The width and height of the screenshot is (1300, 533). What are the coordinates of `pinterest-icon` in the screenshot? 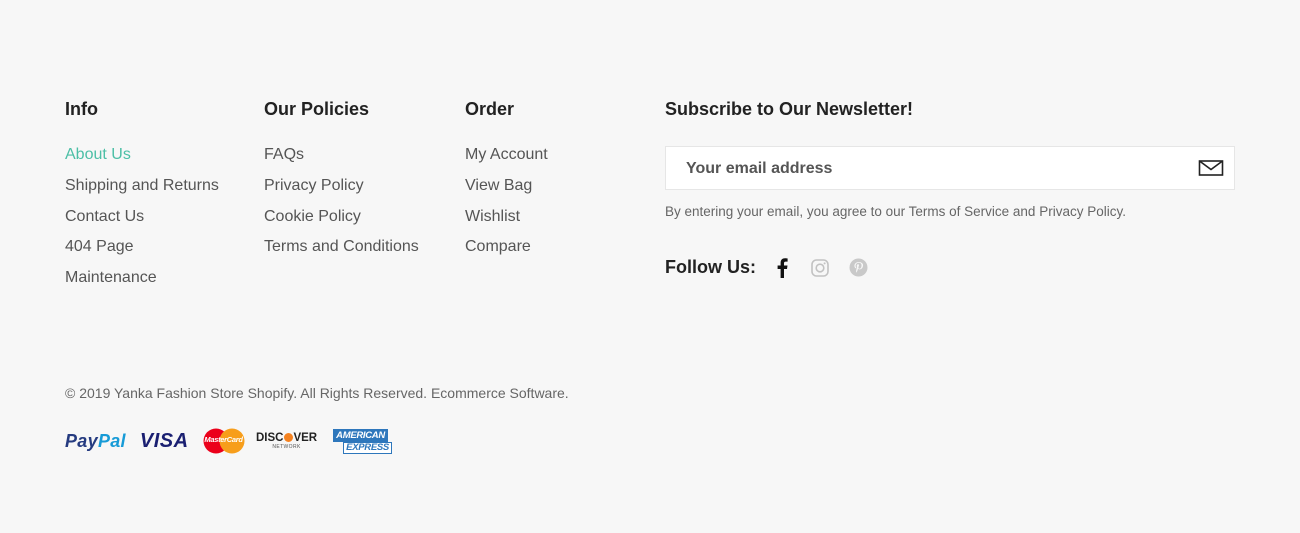 It's located at (858, 268).